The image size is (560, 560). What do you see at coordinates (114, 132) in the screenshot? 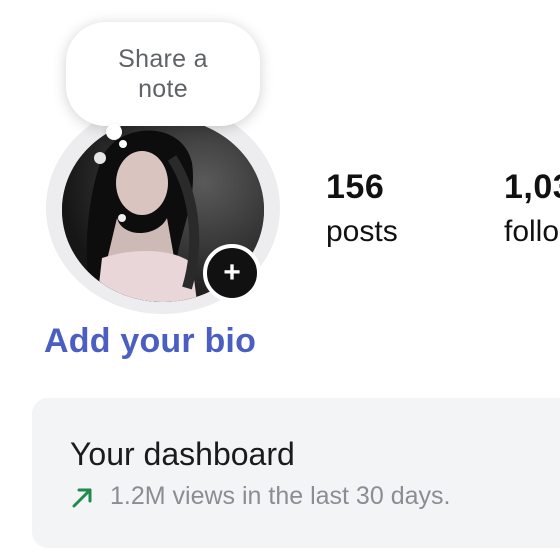
I see `note-bubble-tail` at bounding box center [114, 132].